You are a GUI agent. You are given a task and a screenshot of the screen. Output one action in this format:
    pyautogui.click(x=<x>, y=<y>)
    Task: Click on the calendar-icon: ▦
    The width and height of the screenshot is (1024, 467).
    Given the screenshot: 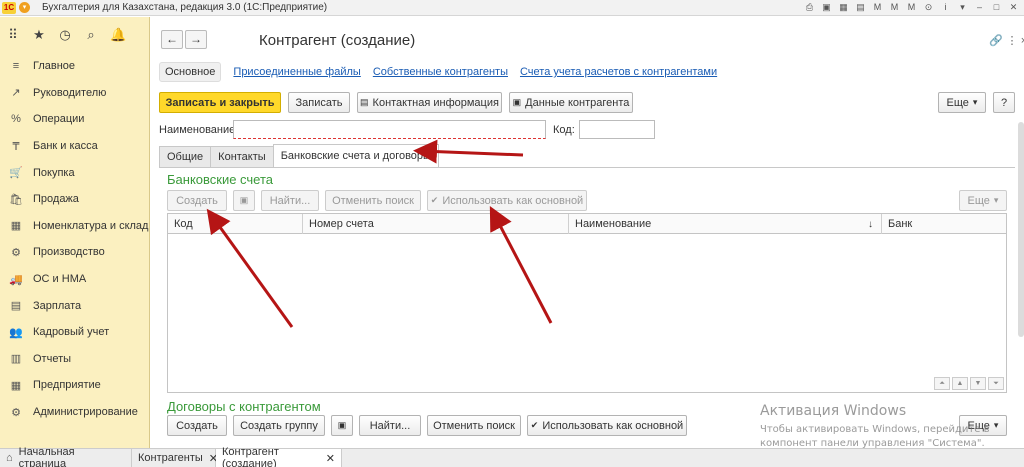 What is the action you would take?
    pyautogui.click(x=843, y=7)
    